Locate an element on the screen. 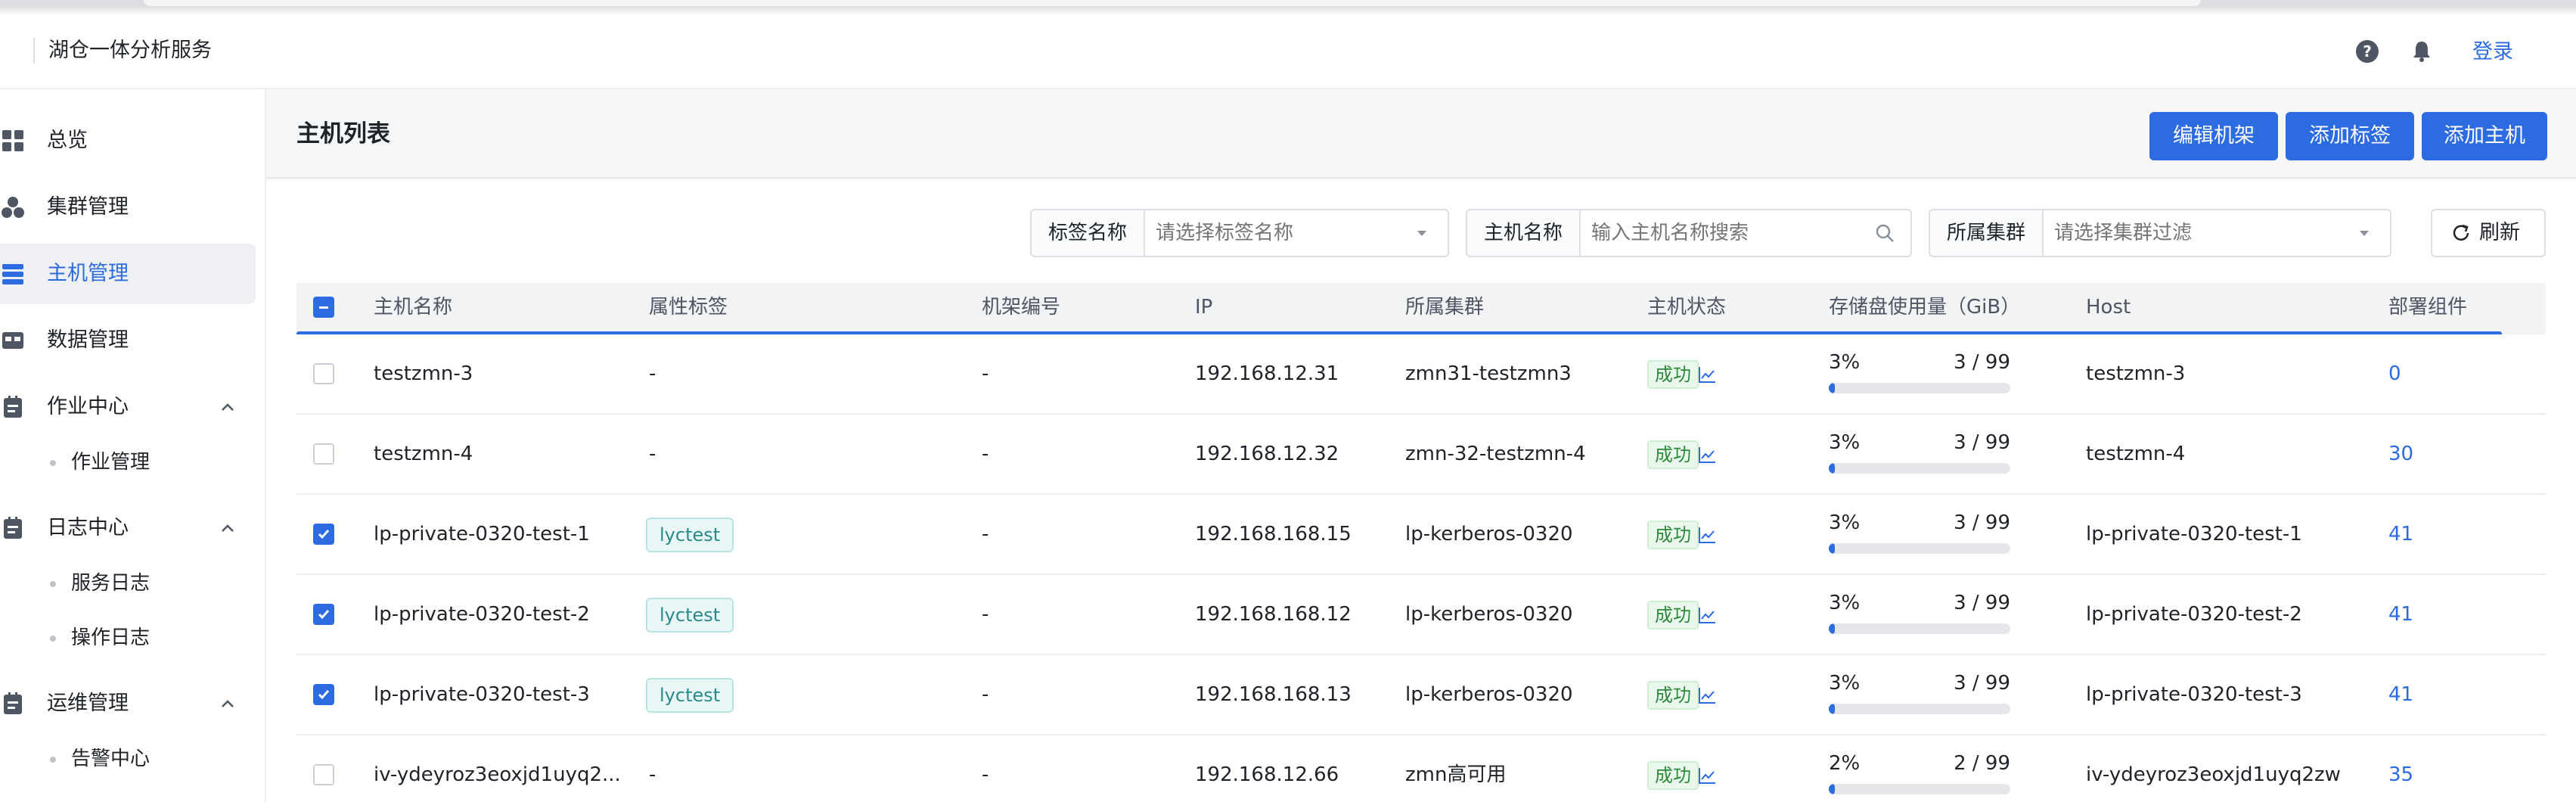 The image size is (2576, 802). sidebar-item-overview: 总览 is located at coordinates (128, 141).